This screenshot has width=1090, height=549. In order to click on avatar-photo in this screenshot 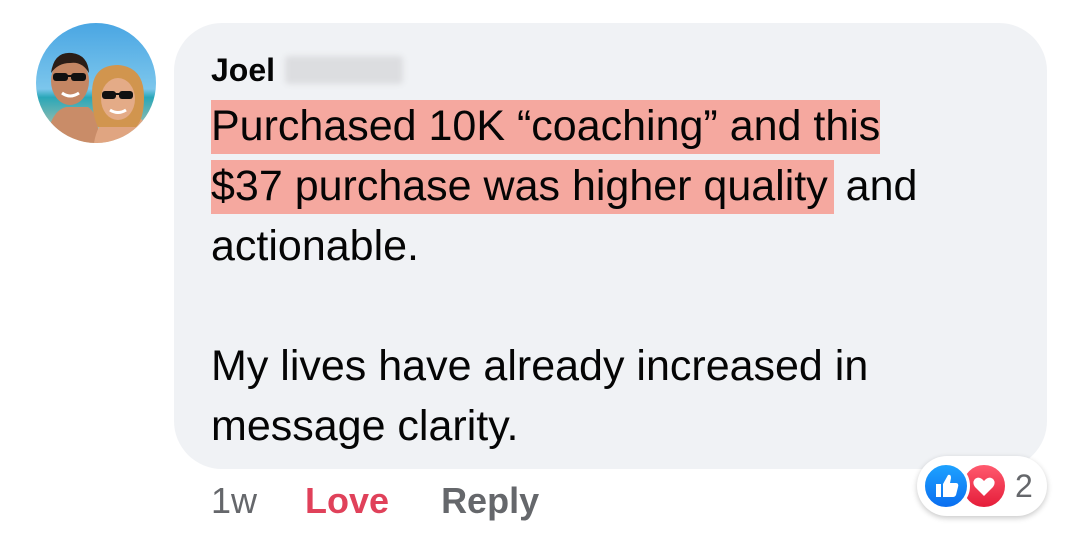, I will do `click(96, 83)`.